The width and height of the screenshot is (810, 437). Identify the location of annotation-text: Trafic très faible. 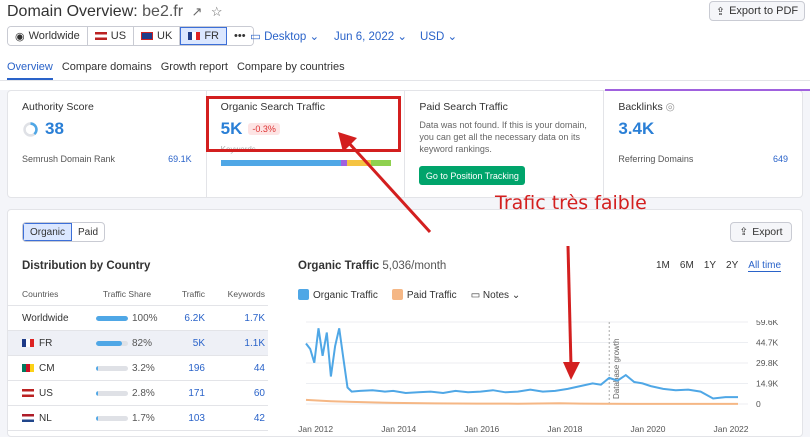
(571, 203).